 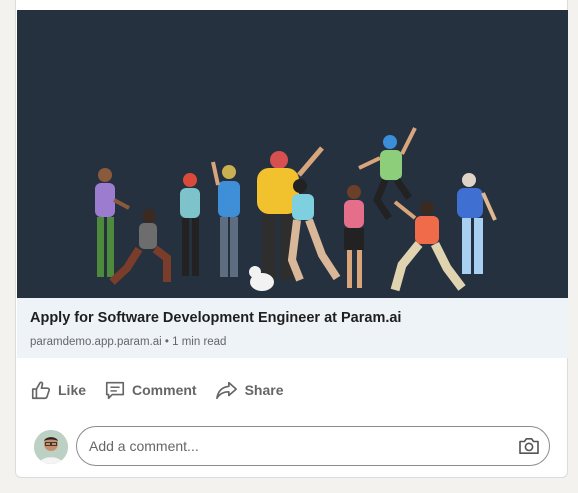 I want to click on like-button: Like, so click(x=58, y=390).